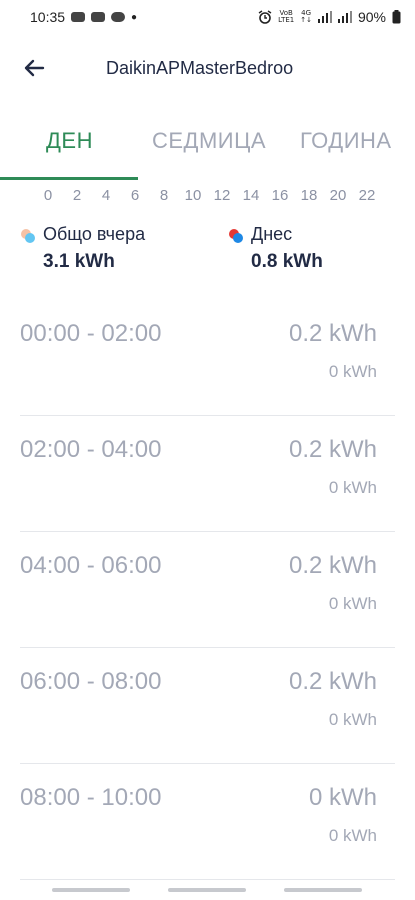  What do you see at coordinates (251, 195) in the screenshot?
I see `hour-tick: 14` at bounding box center [251, 195].